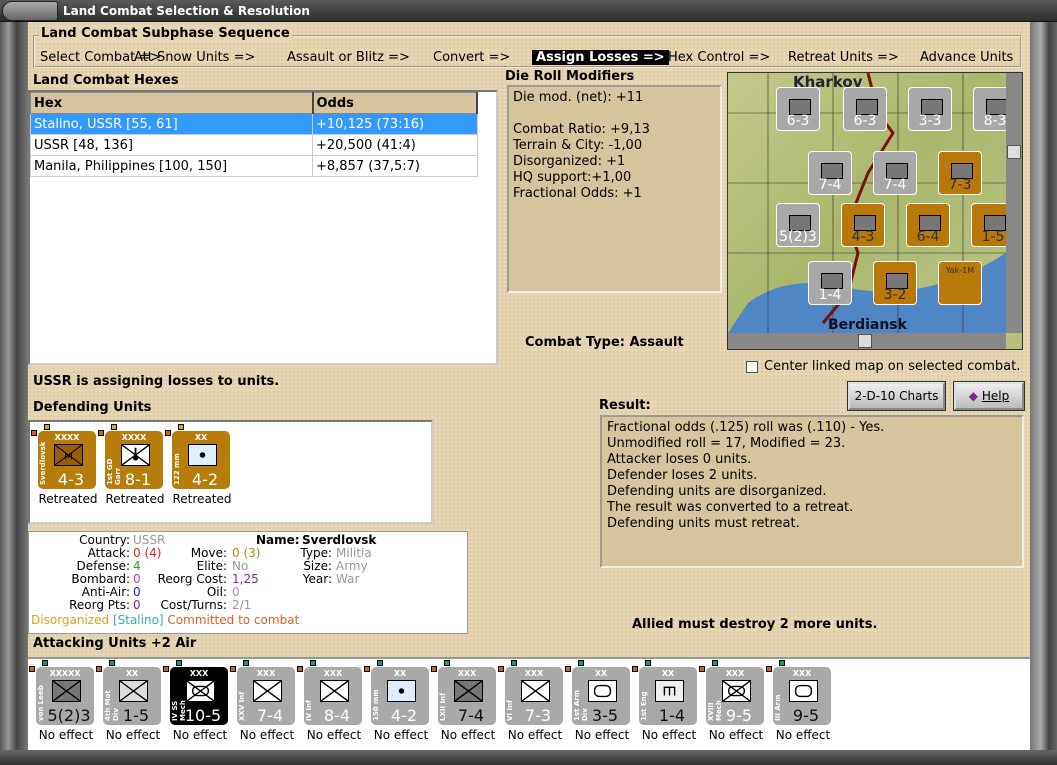 Image resolution: width=1057 pixels, height=765 pixels. Describe the element at coordinates (41, 703) in the screenshot. I see `unit-name: von Leeb` at that location.